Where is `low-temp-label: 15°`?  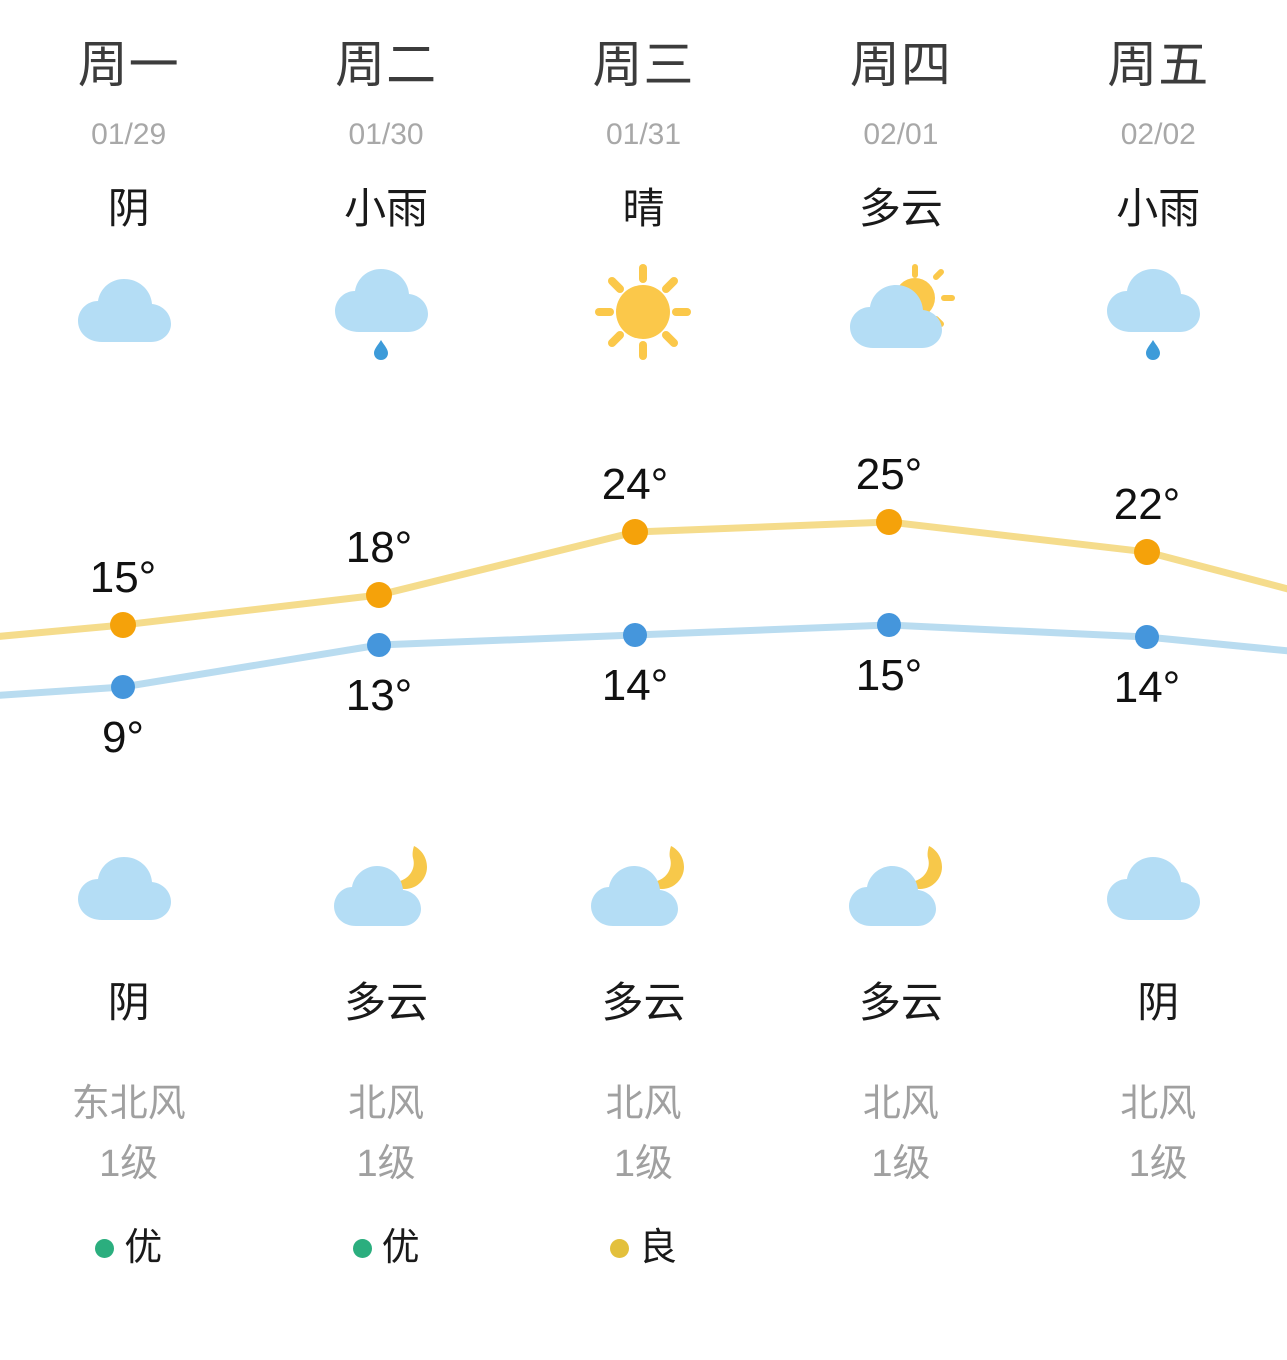 low-temp-label: 15° is located at coordinates (889, 675).